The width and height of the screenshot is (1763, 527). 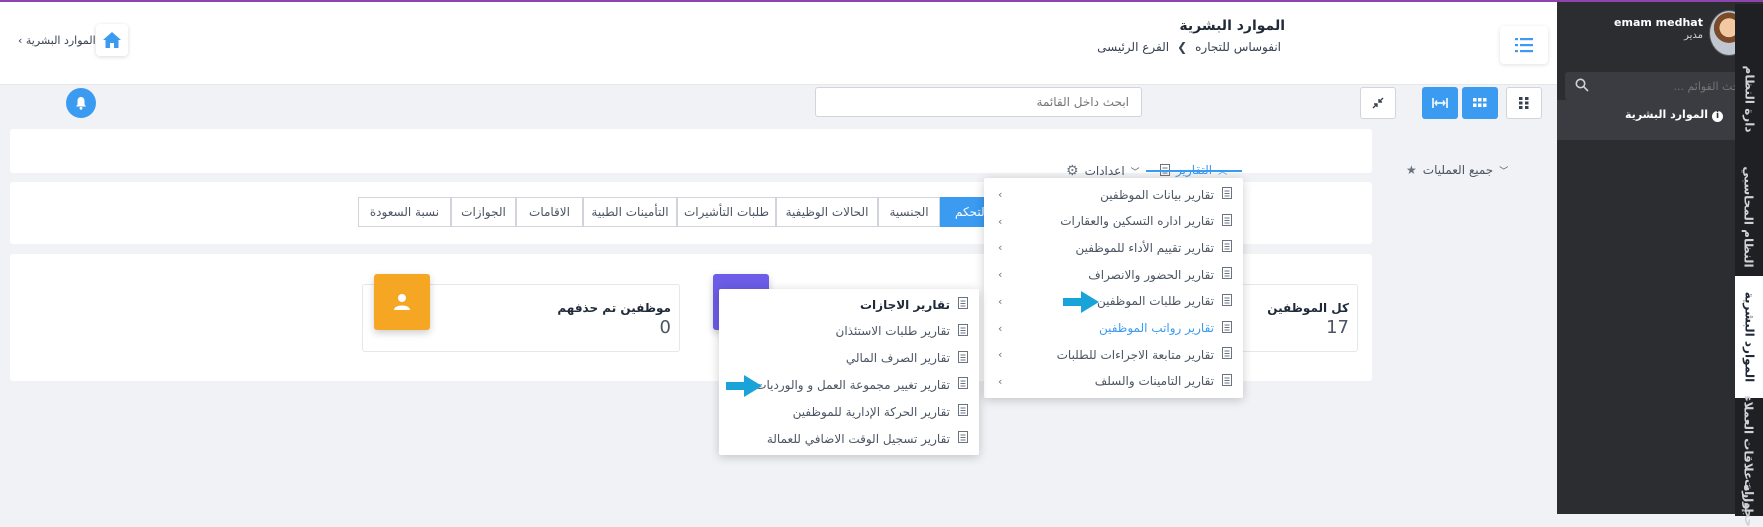 What do you see at coordinates (1749, 217) in the screenshot?
I see `vtab-accounting: النظام المحاسبي` at bounding box center [1749, 217].